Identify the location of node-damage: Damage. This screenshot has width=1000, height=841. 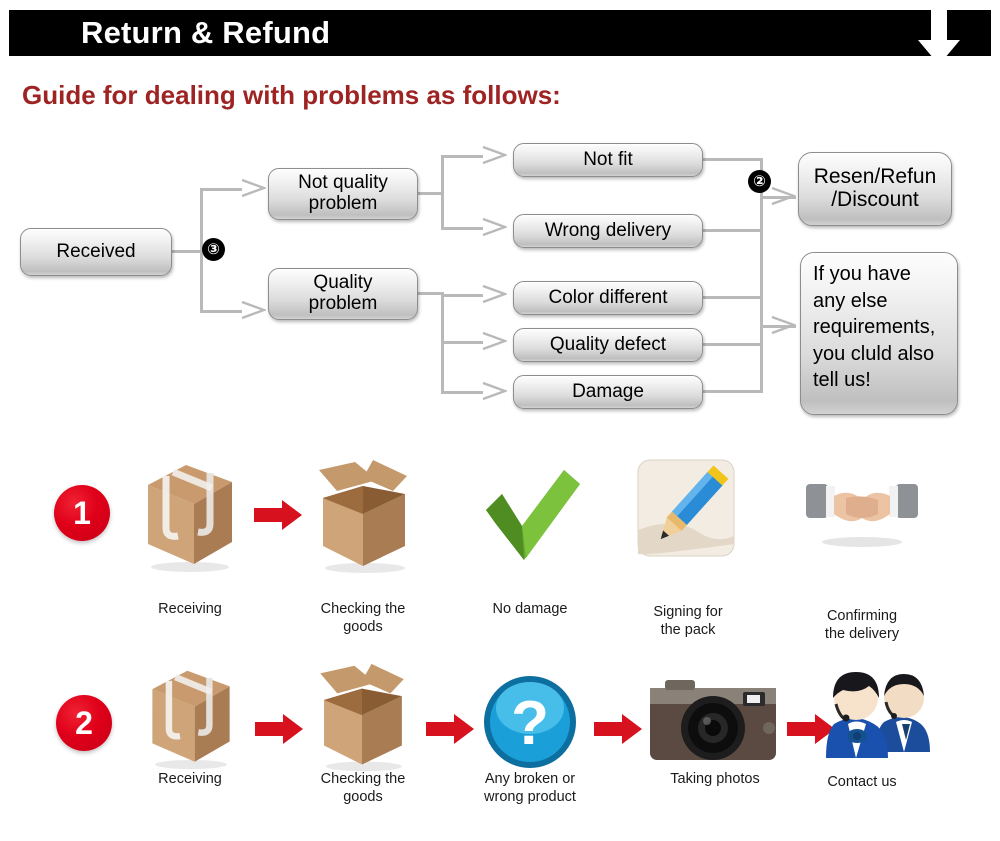
(608, 392).